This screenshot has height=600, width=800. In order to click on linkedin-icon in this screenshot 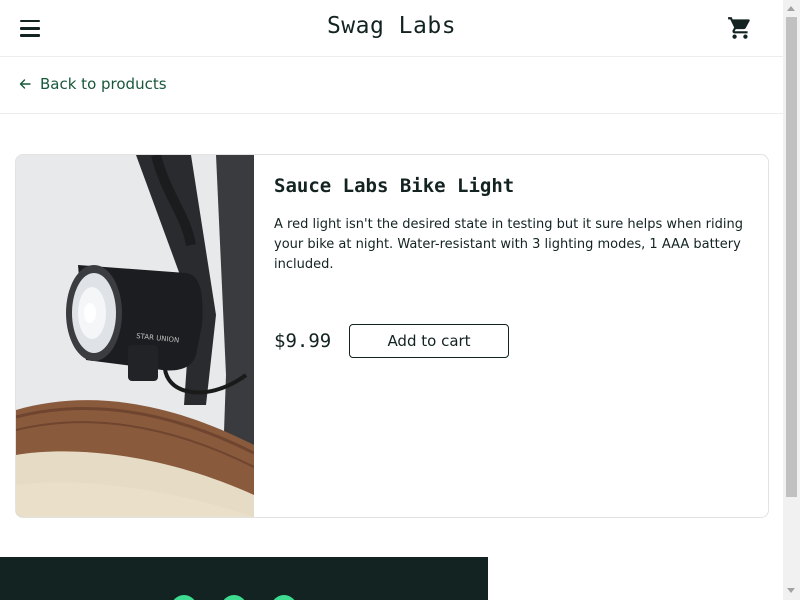, I will do `click(284, 597)`.